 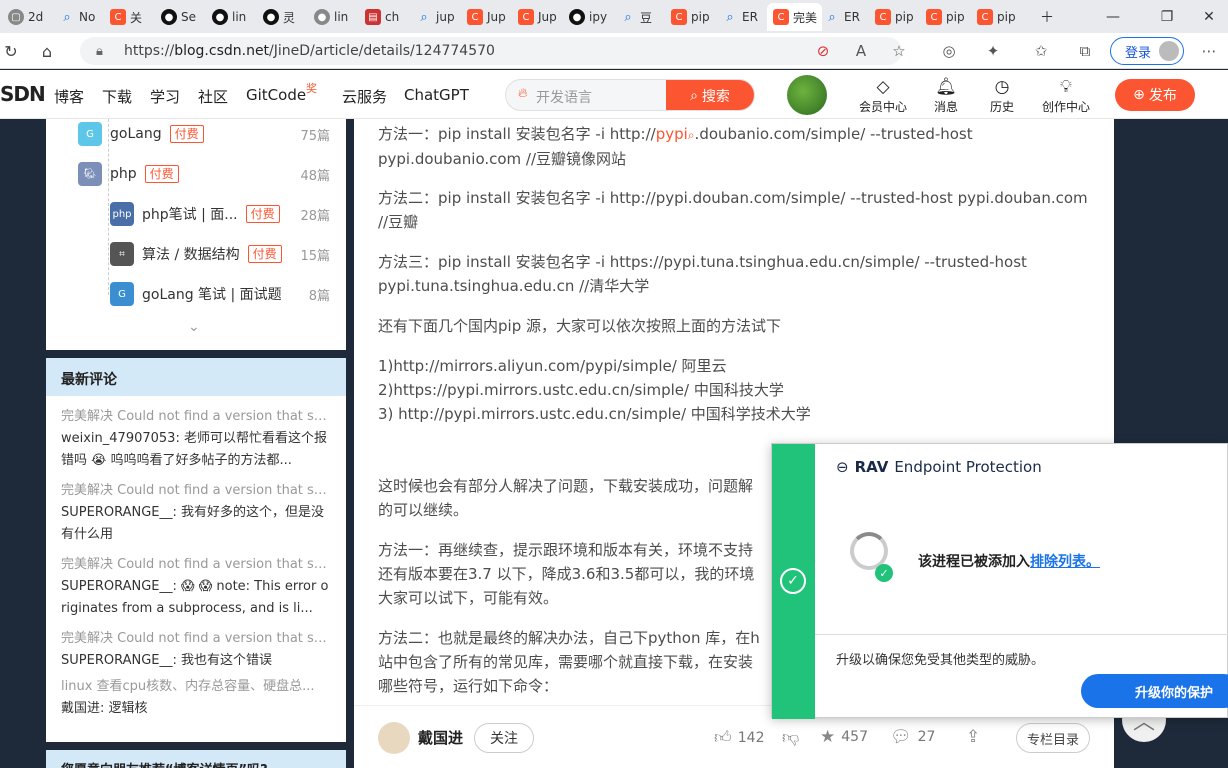 What do you see at coordinates (220, 214) in the screenshot?
I see `category-item: php php笔试 | 面... 付费 28篇` at bounding box center [220, 214].